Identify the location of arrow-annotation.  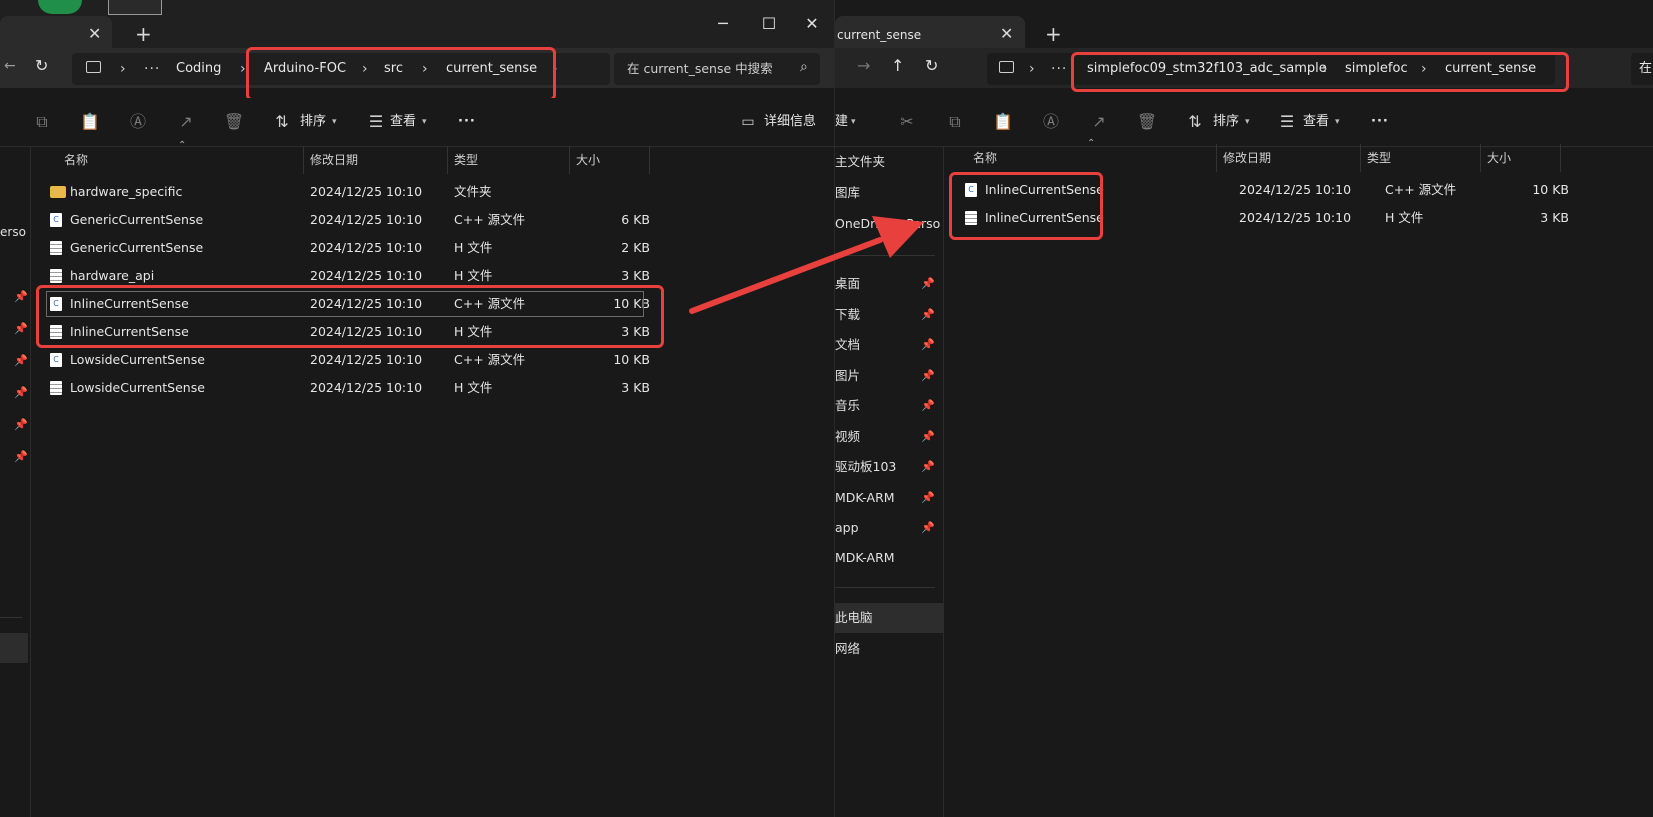
(806, 265).